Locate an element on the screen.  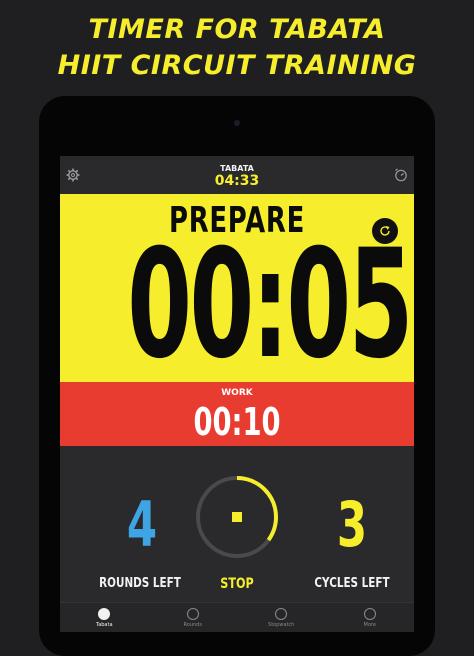
more-tab-icon is located at coordinates (369, 614).